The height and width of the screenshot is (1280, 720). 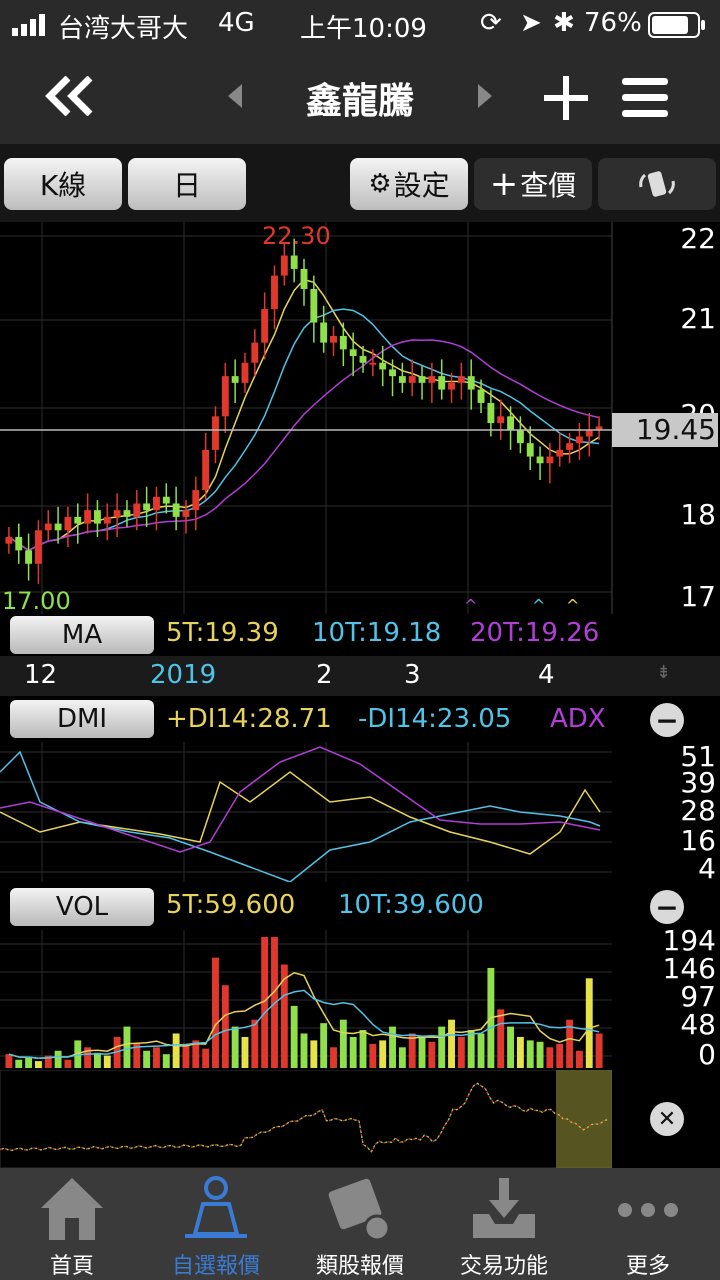 What do you see at coordinates (82, 907) in the screenshot?
I see `vol-indicator-button: VOL` at bounding box center [82, 907].